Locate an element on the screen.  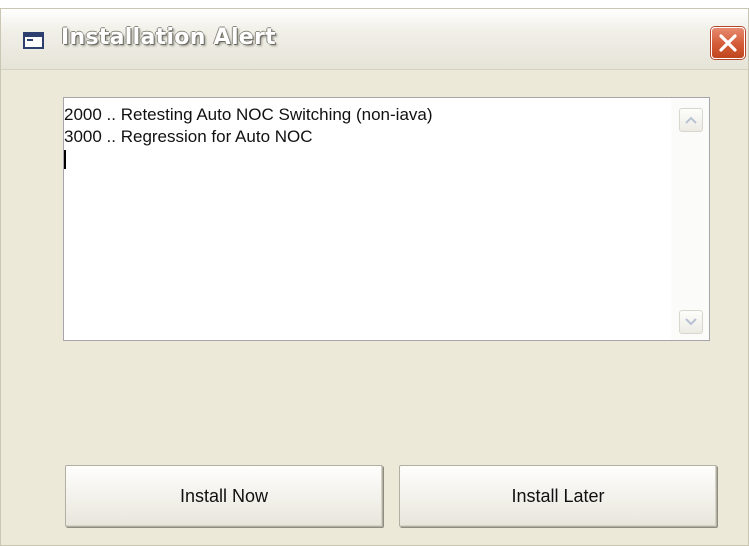
scroll-up-button is located at coordinates (691, 120).